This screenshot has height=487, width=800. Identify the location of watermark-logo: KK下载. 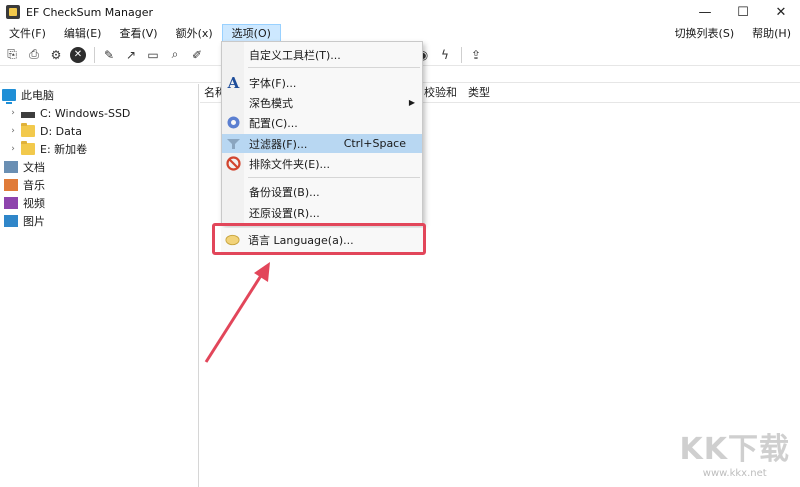
(734, 449).